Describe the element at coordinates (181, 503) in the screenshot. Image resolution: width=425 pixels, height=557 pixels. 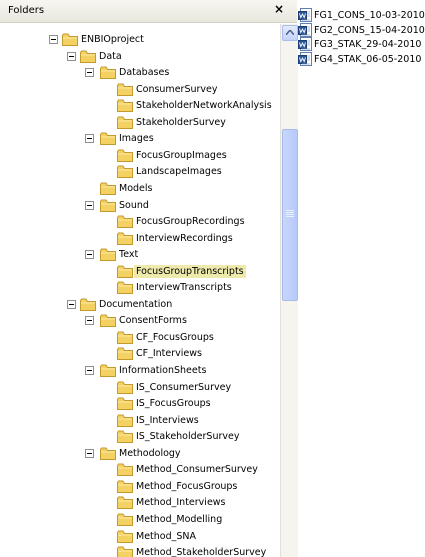
I see `tree-item-label: Method_Interviews` at that location.